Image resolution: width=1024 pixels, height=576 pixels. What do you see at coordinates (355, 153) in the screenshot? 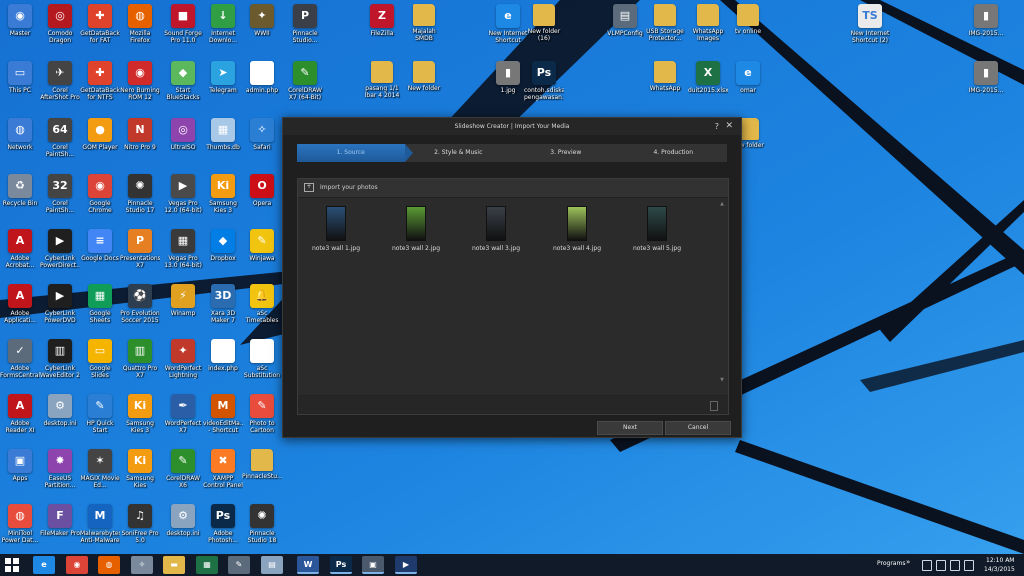
I see `step-source: 1. Source` at bounding box center [355, 153].